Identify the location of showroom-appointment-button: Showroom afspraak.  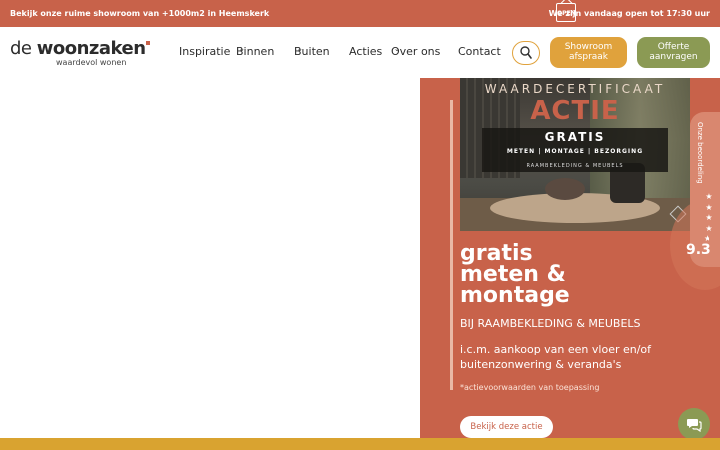
(588, 52).